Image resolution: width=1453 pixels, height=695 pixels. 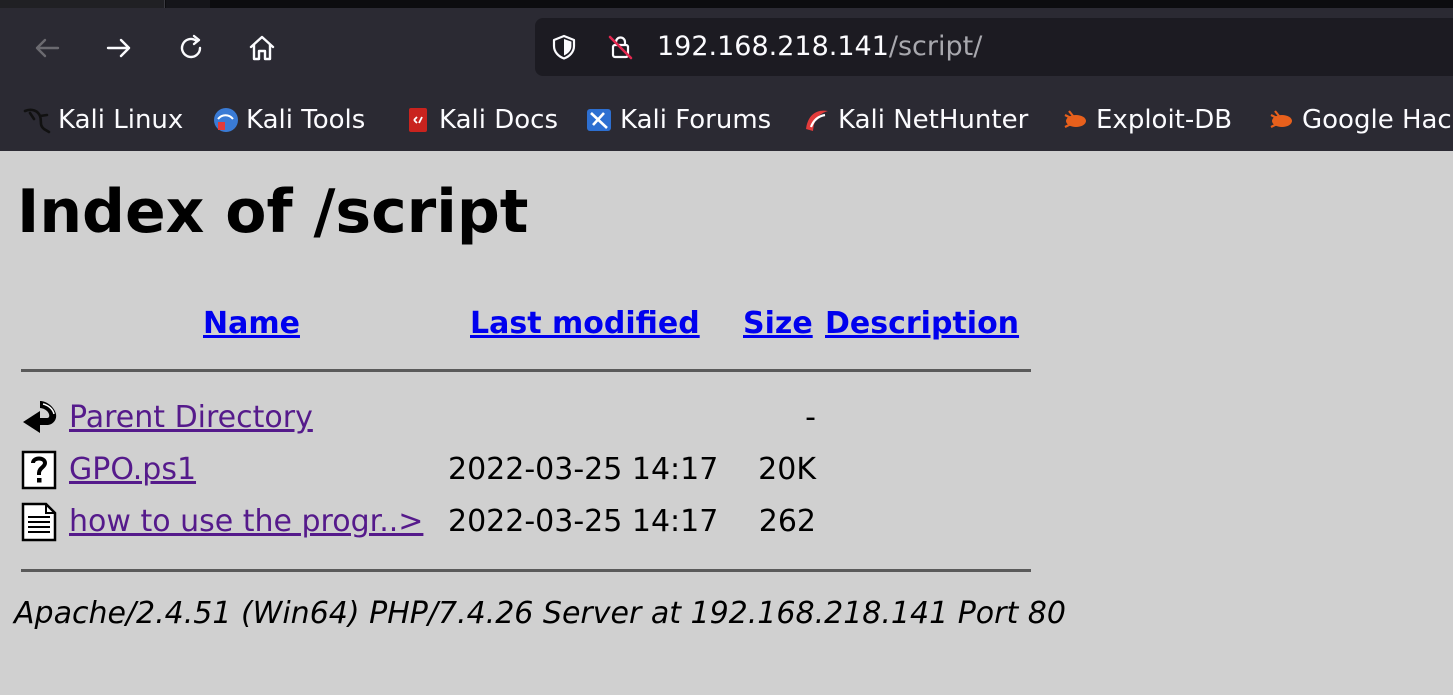 I want to click on file-link-gpo-ps1: GPO.ps1, so click(x=132, y=470).